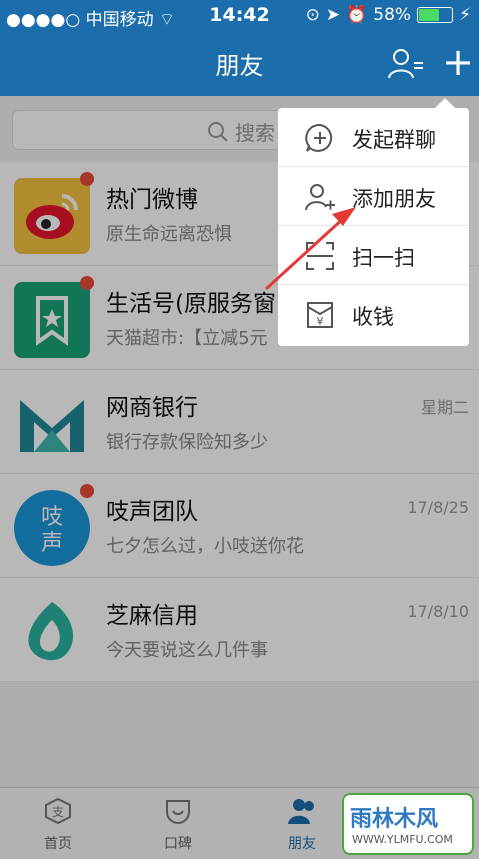 This screenshot has width=479, height=859. I want to click on watermark-logo: 雨林木风 WWW.YLMFU.COM, so click(408, 824).